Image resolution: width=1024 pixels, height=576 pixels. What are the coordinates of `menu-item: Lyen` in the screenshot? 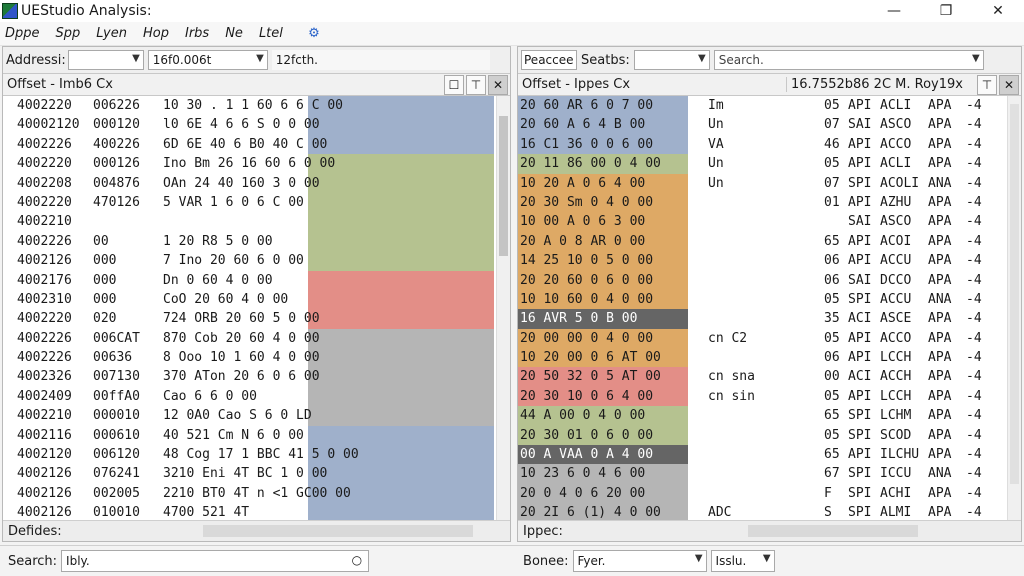 It's located at (111, 33).